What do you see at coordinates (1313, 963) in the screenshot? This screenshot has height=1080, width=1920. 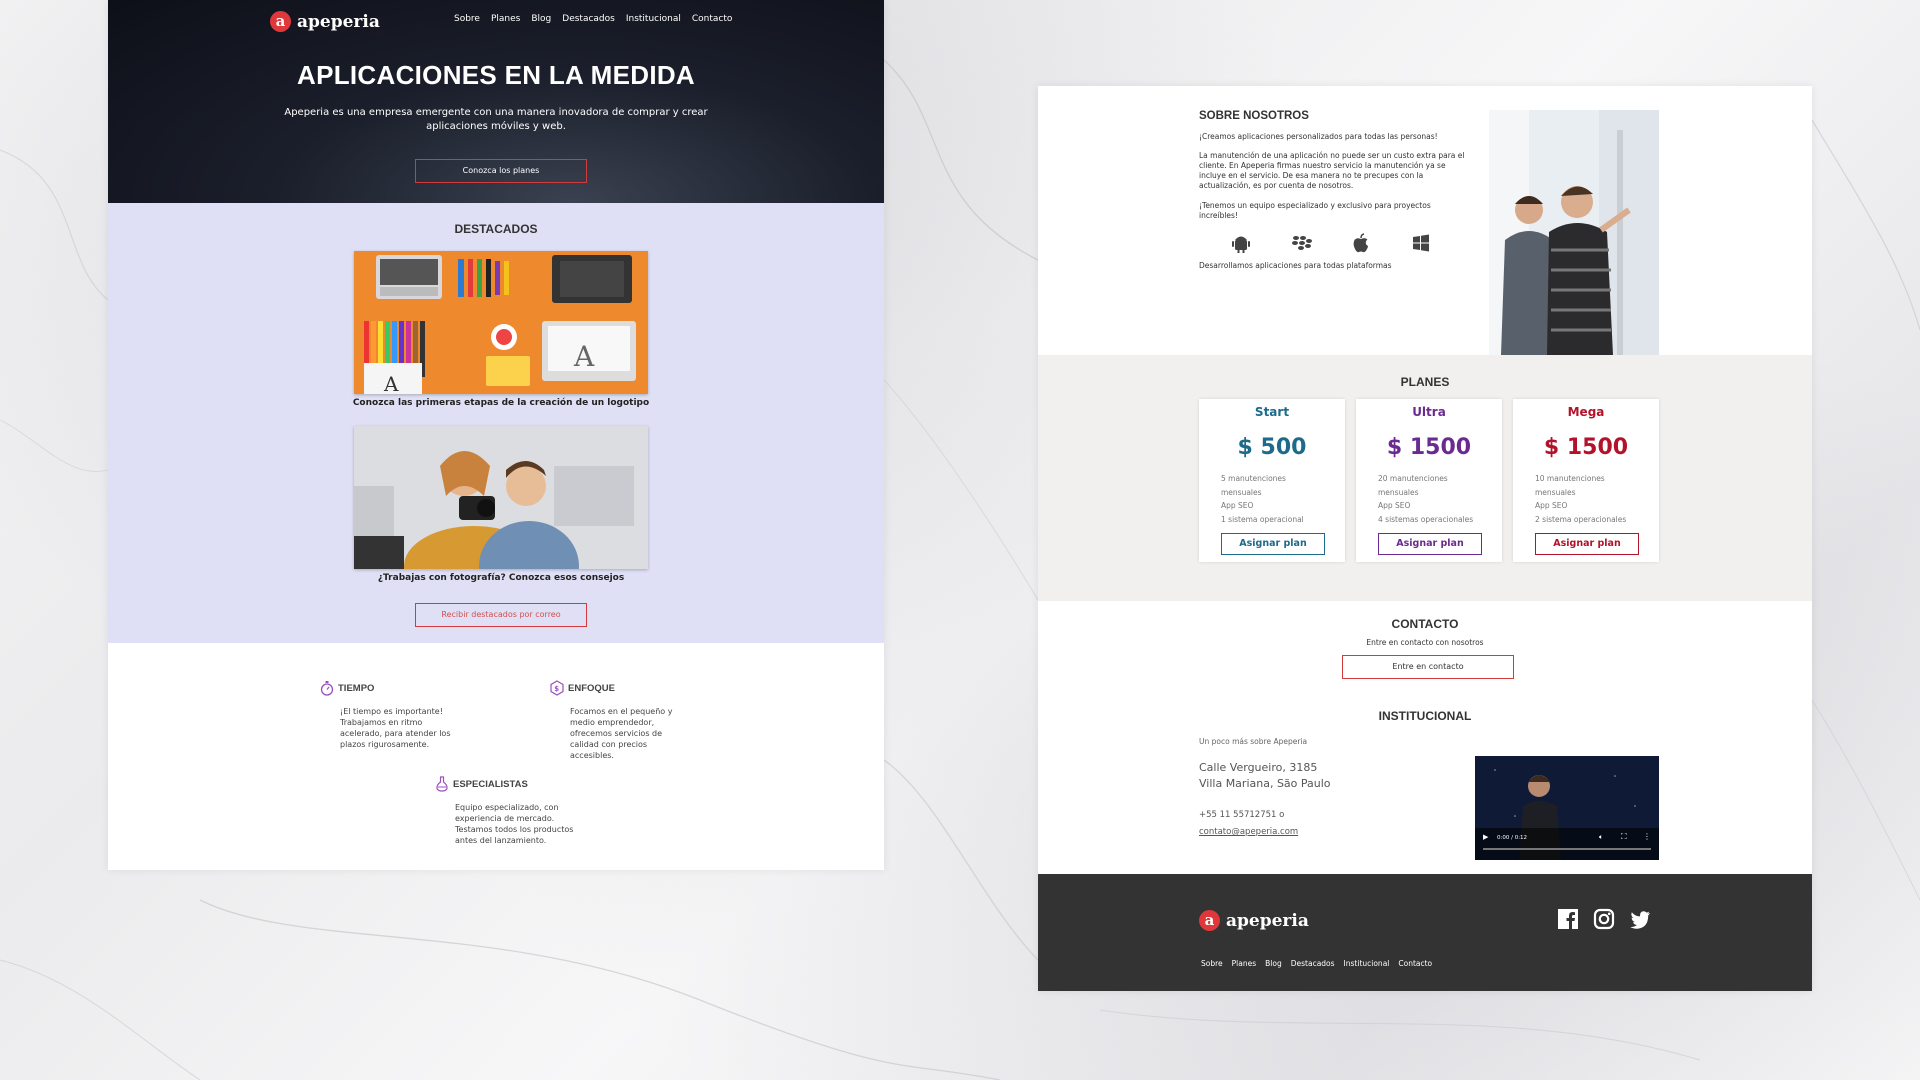 I see `footer-nav-item-destacados: Destacados` at bounding box center [1313, 963].